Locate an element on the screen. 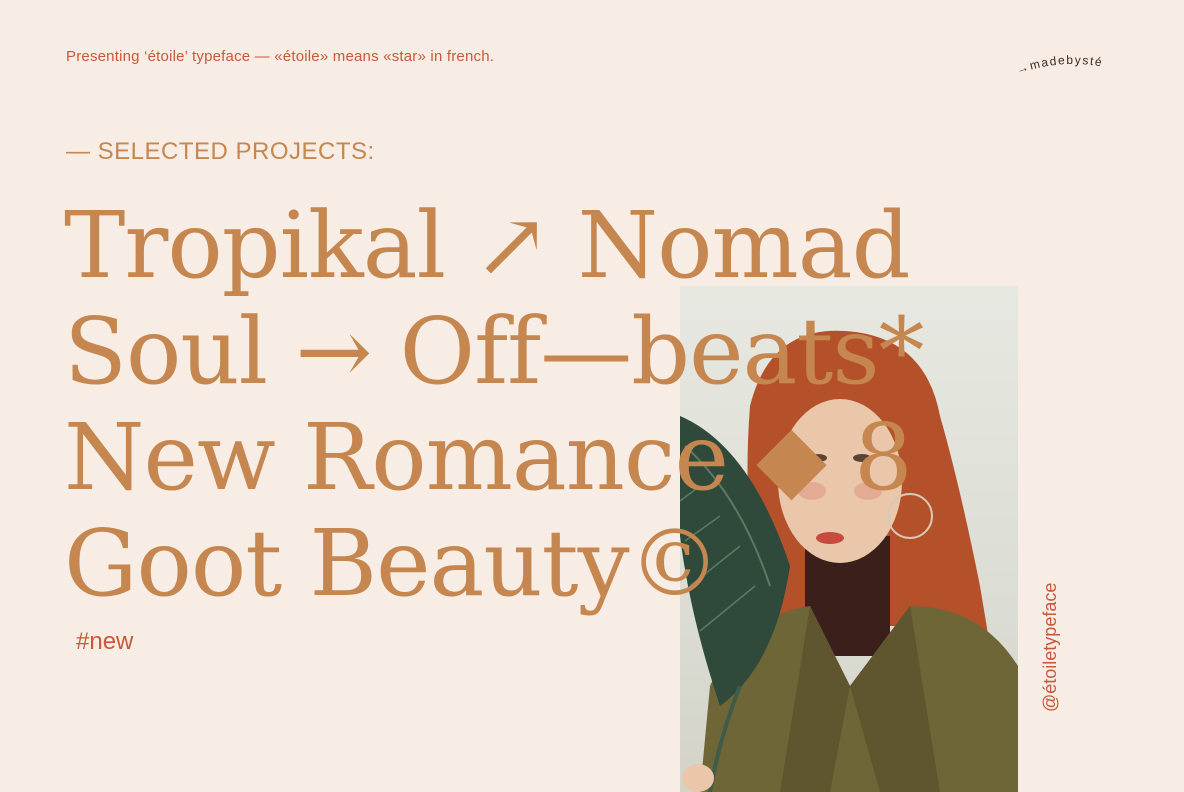 The image size is (1184, 792). headline-line-1: Tropikal ↗ Nomad is located at coordinates (487, 245).